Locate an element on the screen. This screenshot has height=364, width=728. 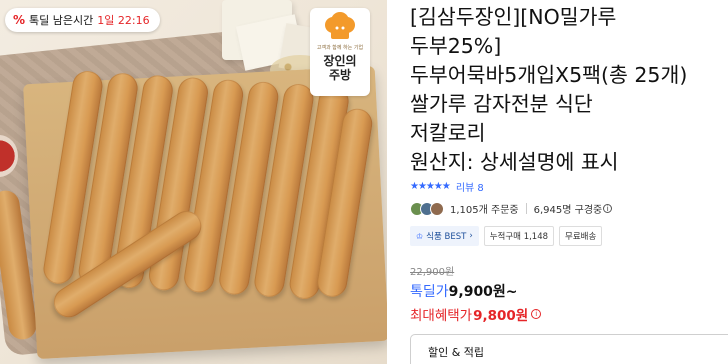
purchase-stats: 1,105개 주문중 6,945명 구경중 i is located at coordinates (511, 208).